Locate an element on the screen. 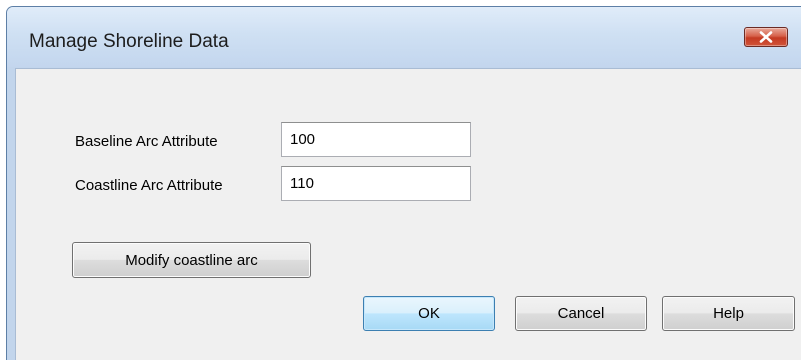  help-button: Help is located at coordinates (728, 313).